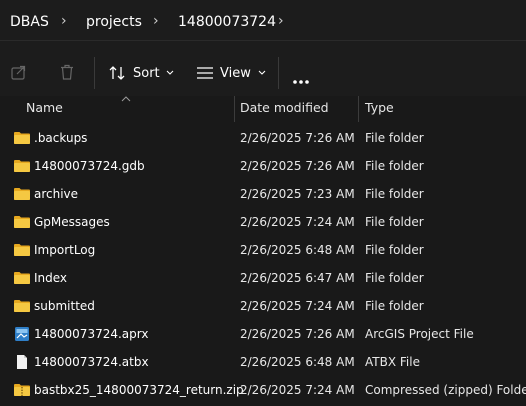  I want to click on file-name: 14800073724.aprx, so click(91, 334).